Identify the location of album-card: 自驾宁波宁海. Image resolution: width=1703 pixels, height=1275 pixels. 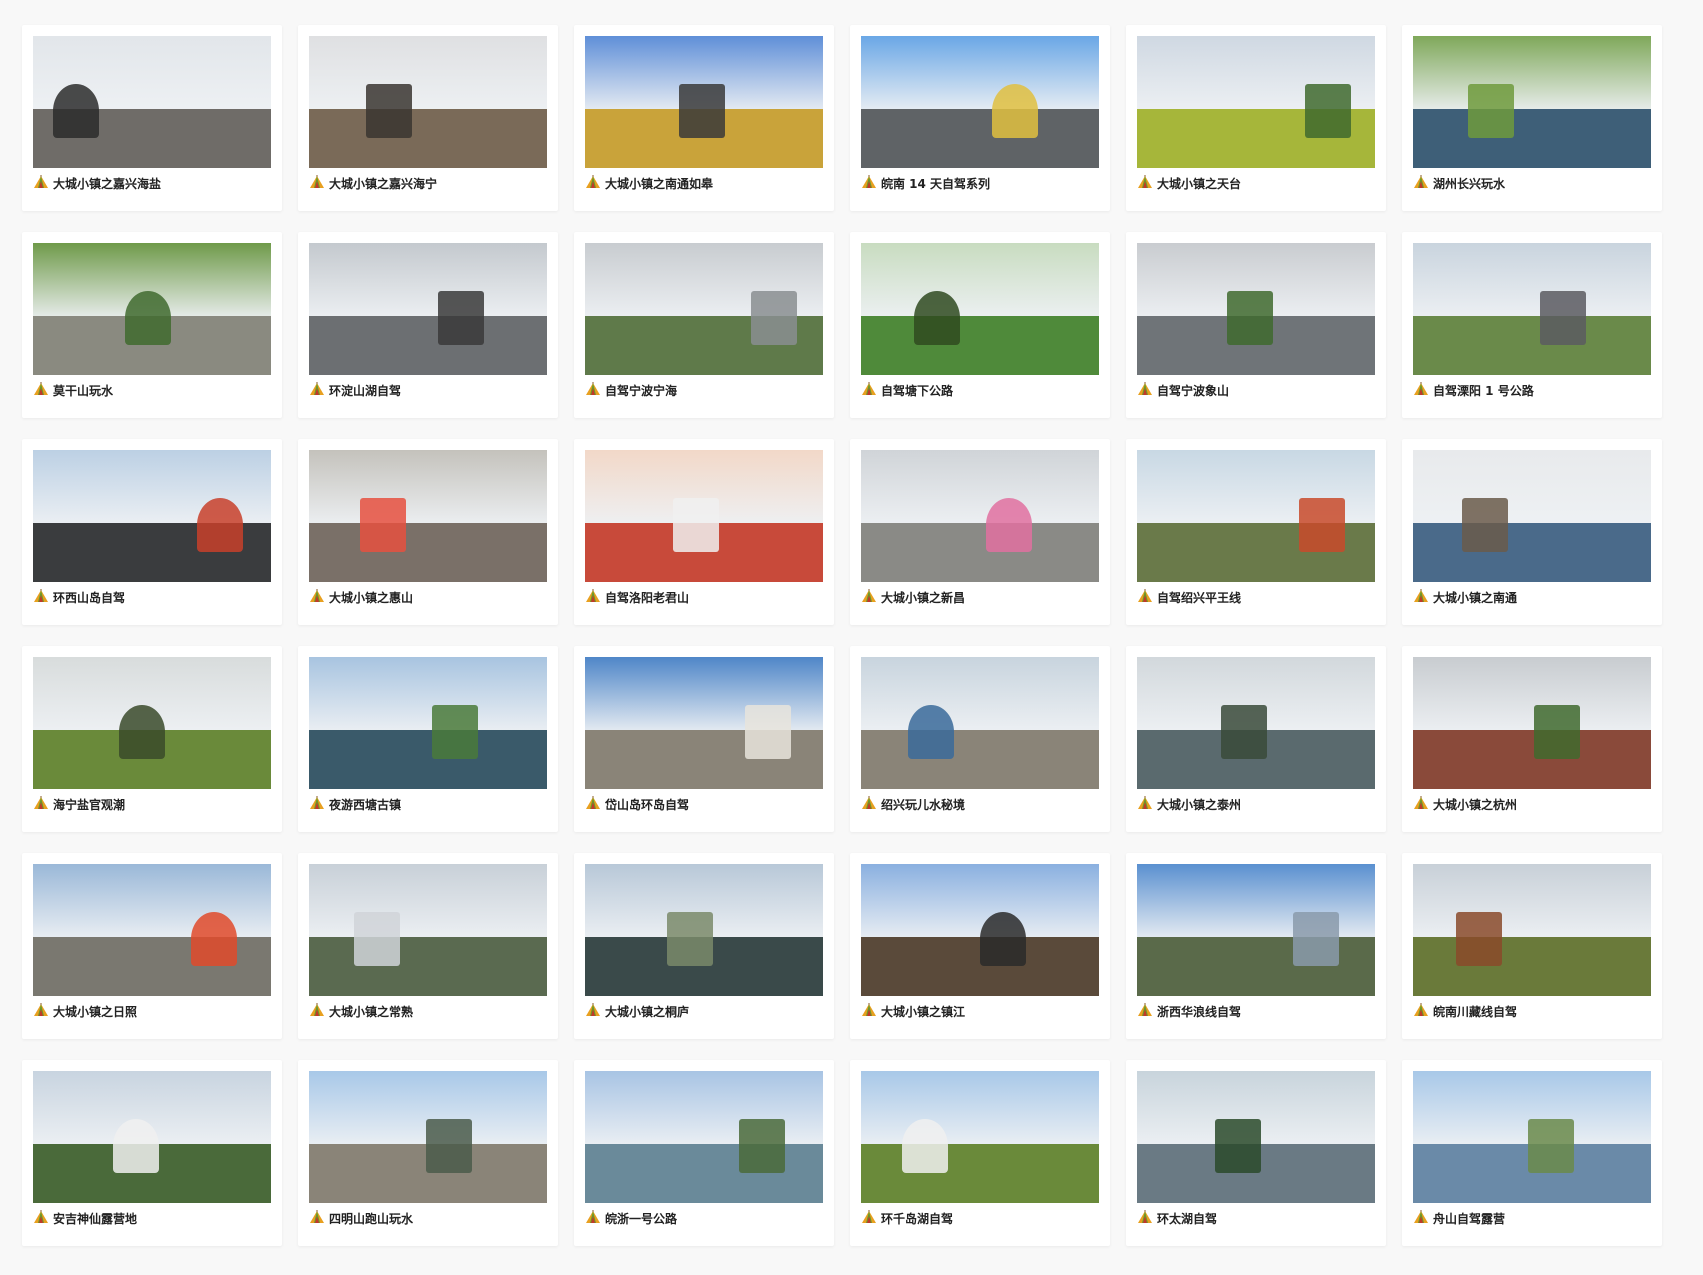
(704, 325).